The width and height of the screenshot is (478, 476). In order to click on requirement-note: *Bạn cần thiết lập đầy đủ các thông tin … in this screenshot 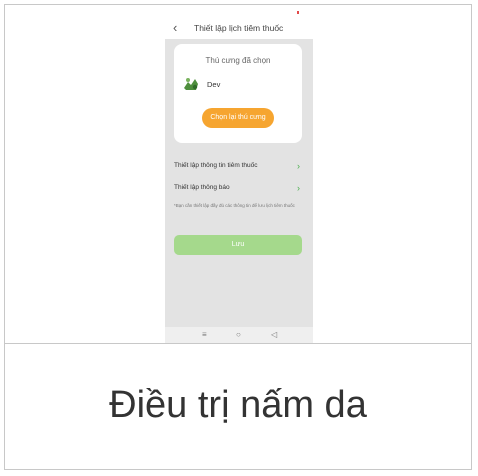, I will do `click(234, 205)`.